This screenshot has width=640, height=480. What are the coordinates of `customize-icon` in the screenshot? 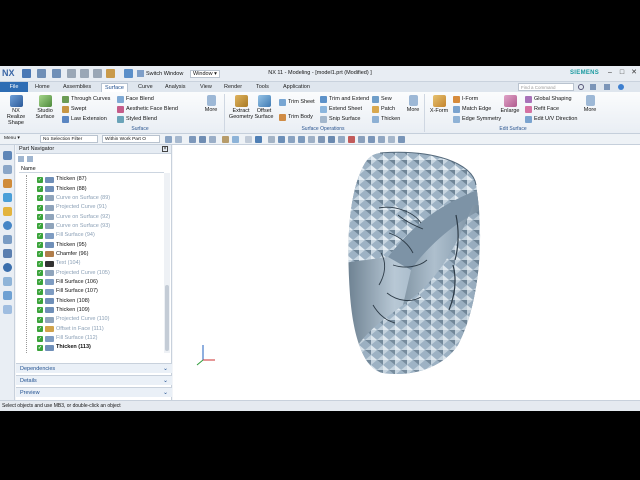 It's located at (607, 87).